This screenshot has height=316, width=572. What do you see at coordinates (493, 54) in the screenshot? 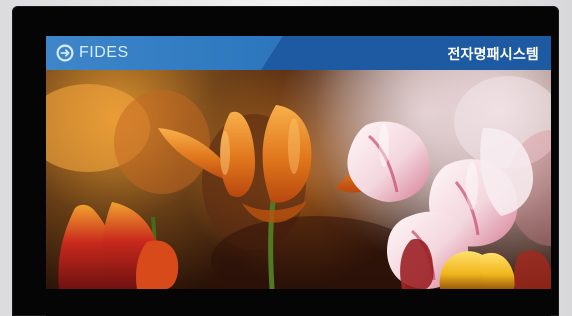
I see `system-title: 전자명패시스템` at bounding box center [493, 54].